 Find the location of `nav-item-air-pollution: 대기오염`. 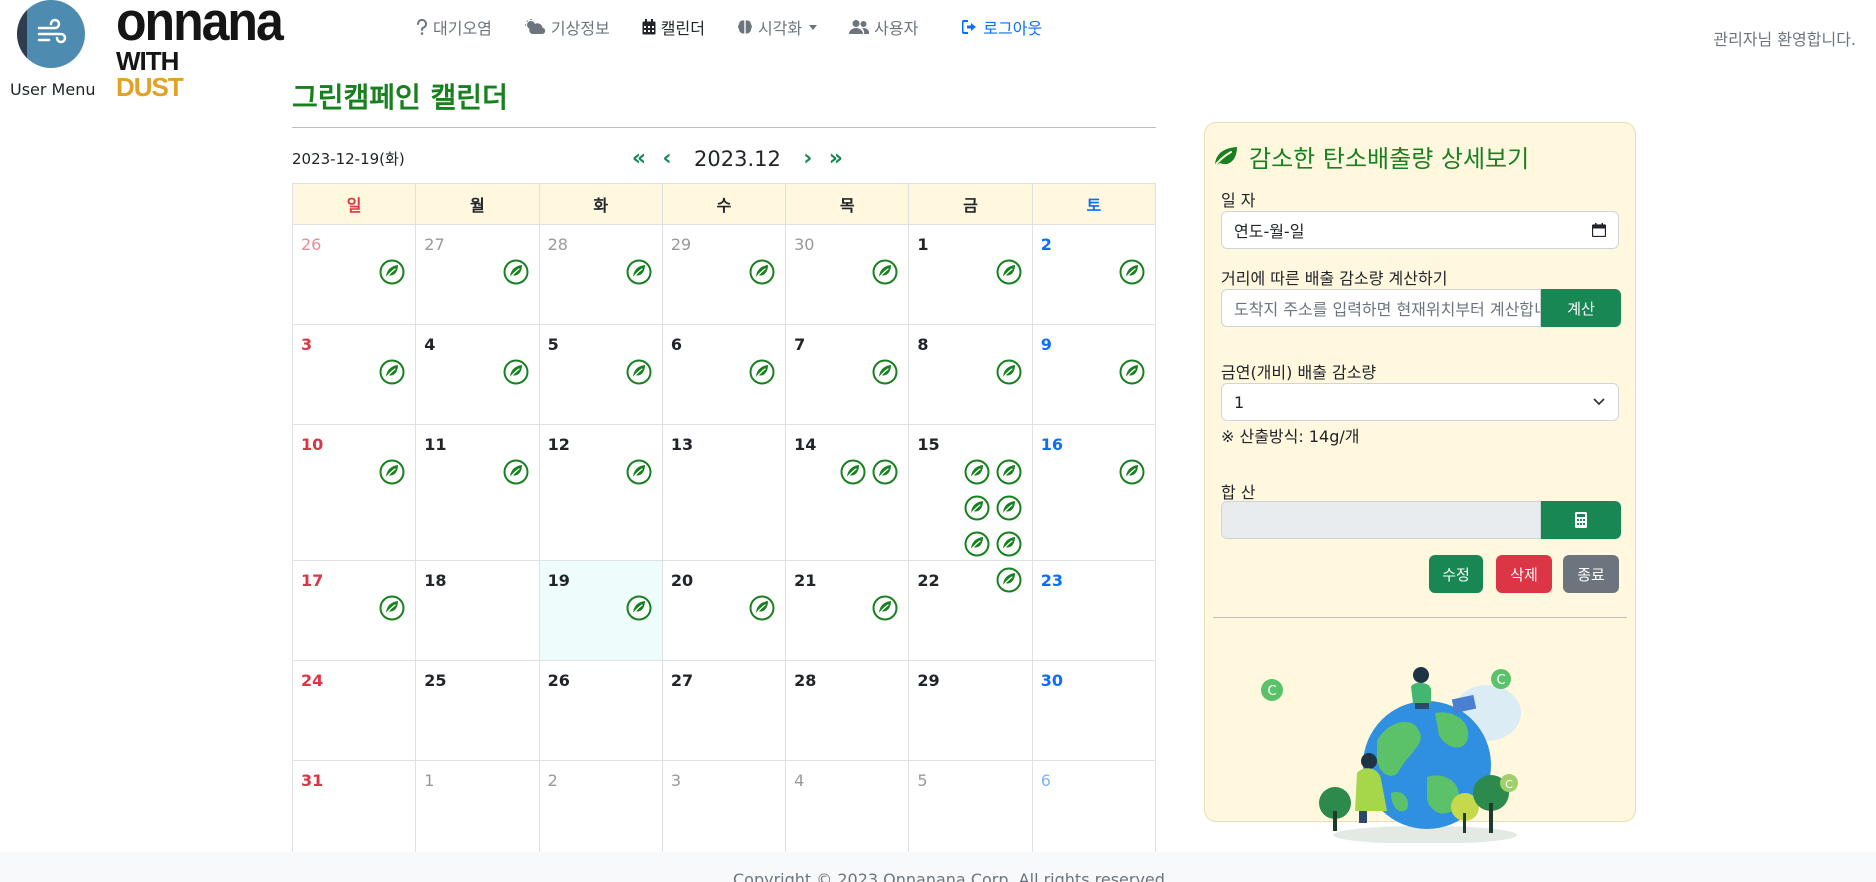

nav-item-air-pollution: 대기오염 is located at coordinates (454, 27).